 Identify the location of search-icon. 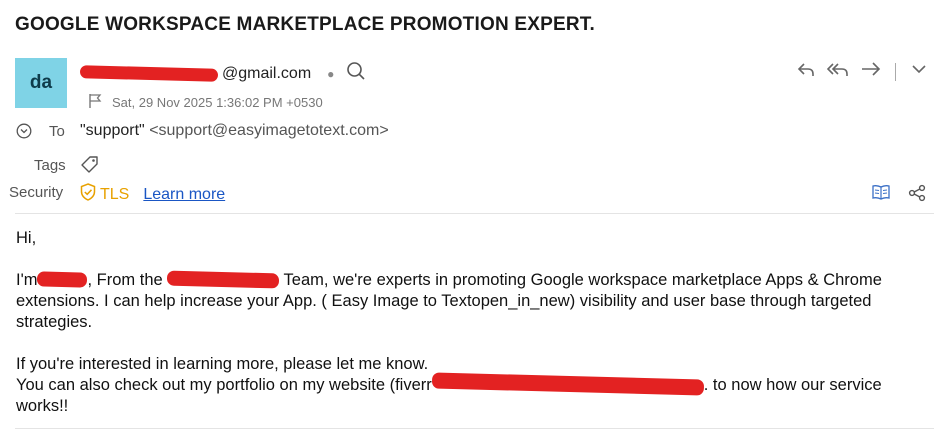
(356, 73).